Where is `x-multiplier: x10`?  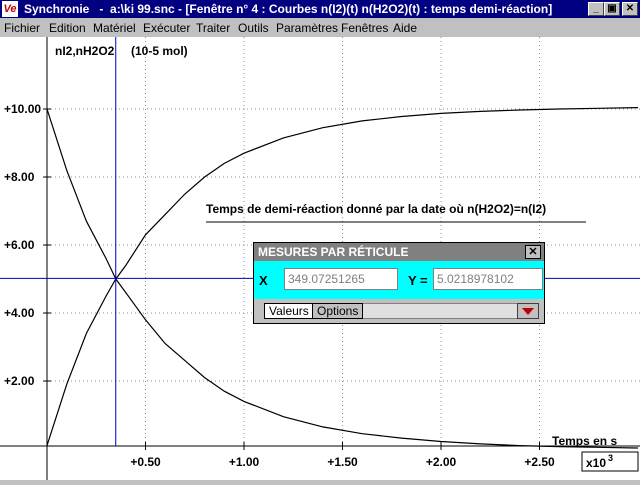 x-multiplier: x10 is located at coordinates (596, 463).